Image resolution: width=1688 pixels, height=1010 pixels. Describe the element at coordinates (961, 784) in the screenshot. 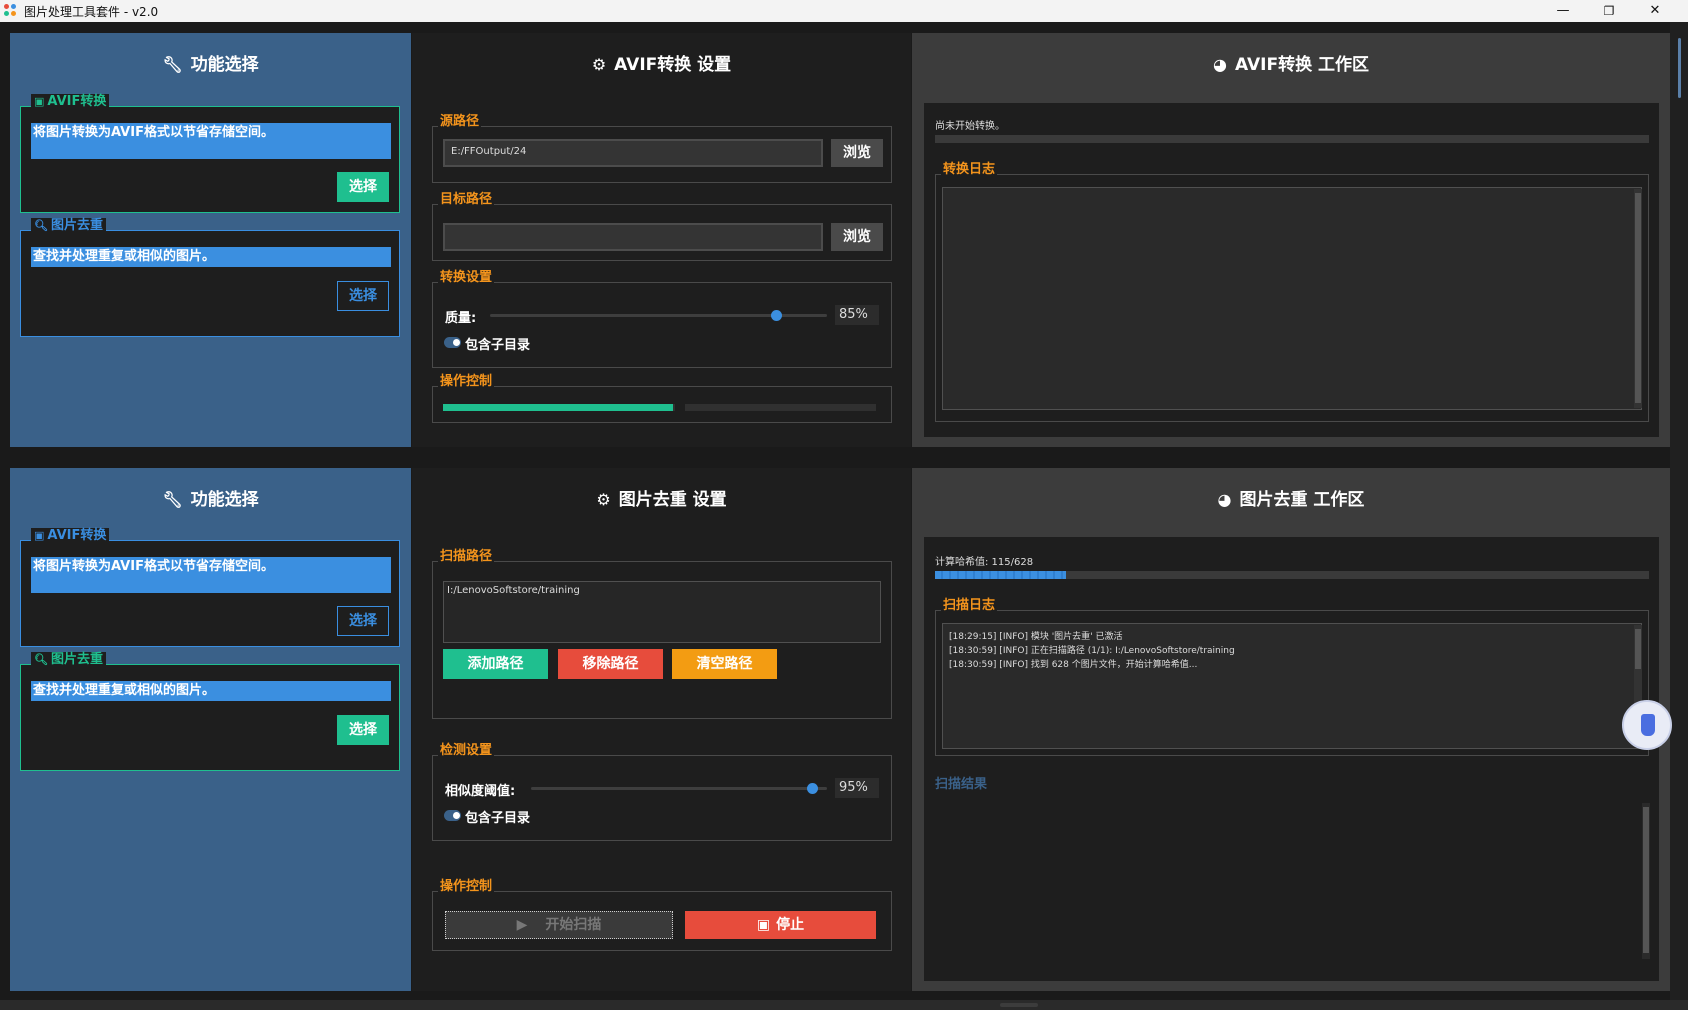

I see `scan-results-title: 扫描结果` at that location.